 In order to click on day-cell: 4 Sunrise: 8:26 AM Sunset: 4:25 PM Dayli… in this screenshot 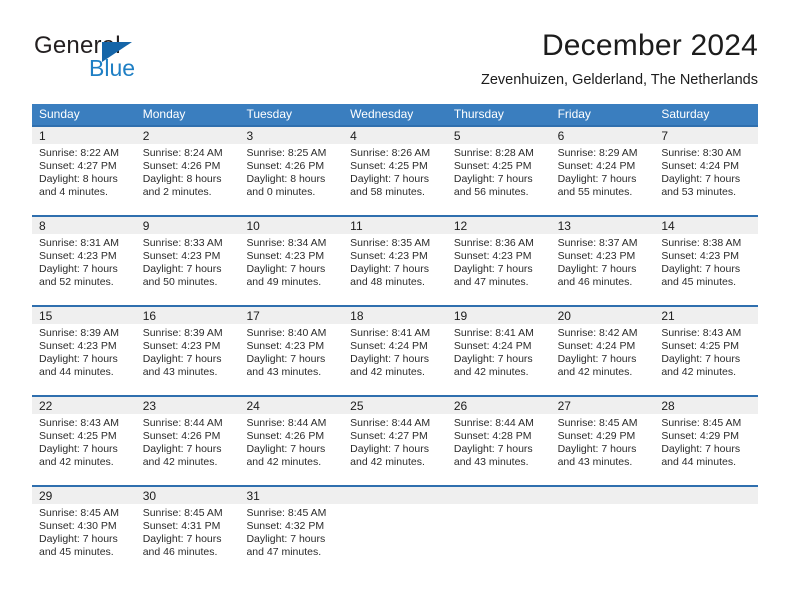, I will do `click(395, 171)`.